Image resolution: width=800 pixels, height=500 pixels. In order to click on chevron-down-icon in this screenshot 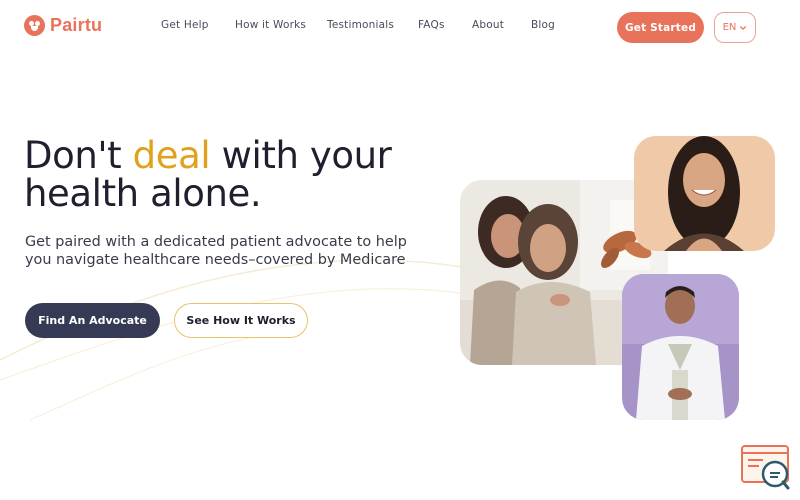, I will do `click(743, 27)`.